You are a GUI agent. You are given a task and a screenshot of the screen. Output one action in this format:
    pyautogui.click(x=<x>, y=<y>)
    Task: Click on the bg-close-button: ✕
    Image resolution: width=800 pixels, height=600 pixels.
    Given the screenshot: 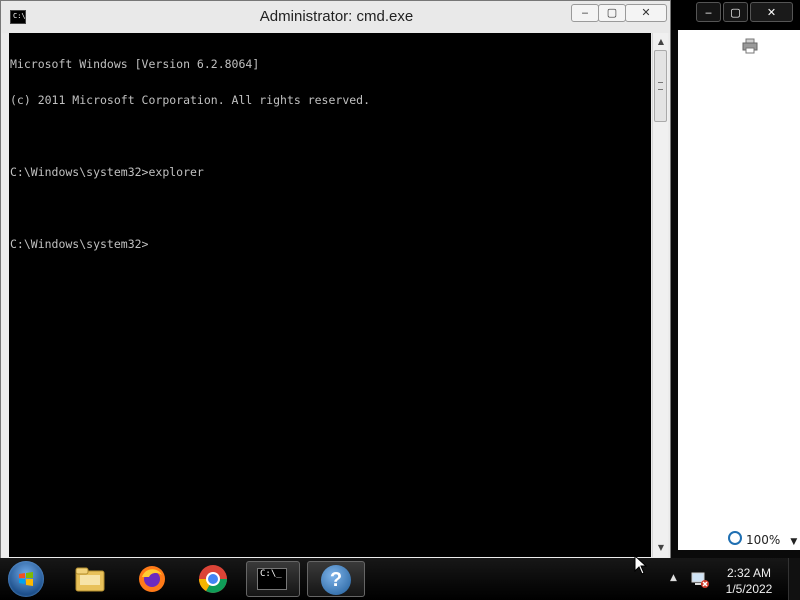 What is the action you would take?
    pyautogui.click(x=771, y=12)
    